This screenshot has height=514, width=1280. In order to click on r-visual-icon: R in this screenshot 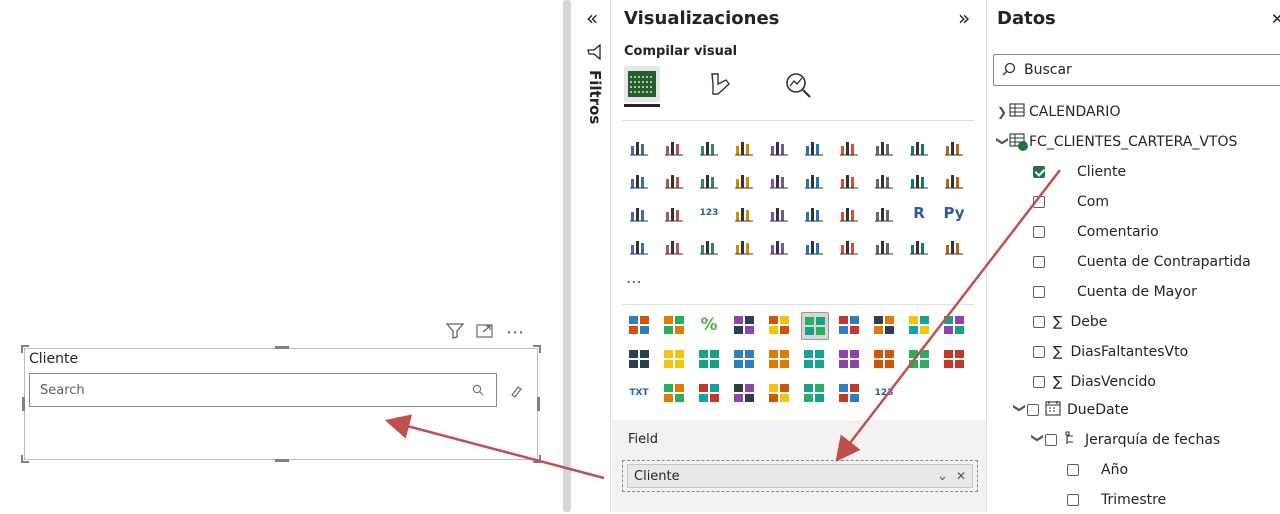, I will do `click(919, 213)`.